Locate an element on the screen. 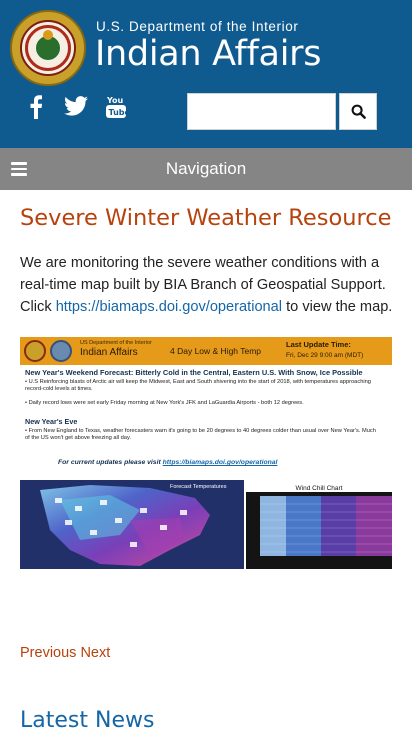 Image resolution: width=412 pixels, height=732 pixels. infographic-updates-link: https://biamaps.doi.gov/operational is located at coordinates (220, 462).